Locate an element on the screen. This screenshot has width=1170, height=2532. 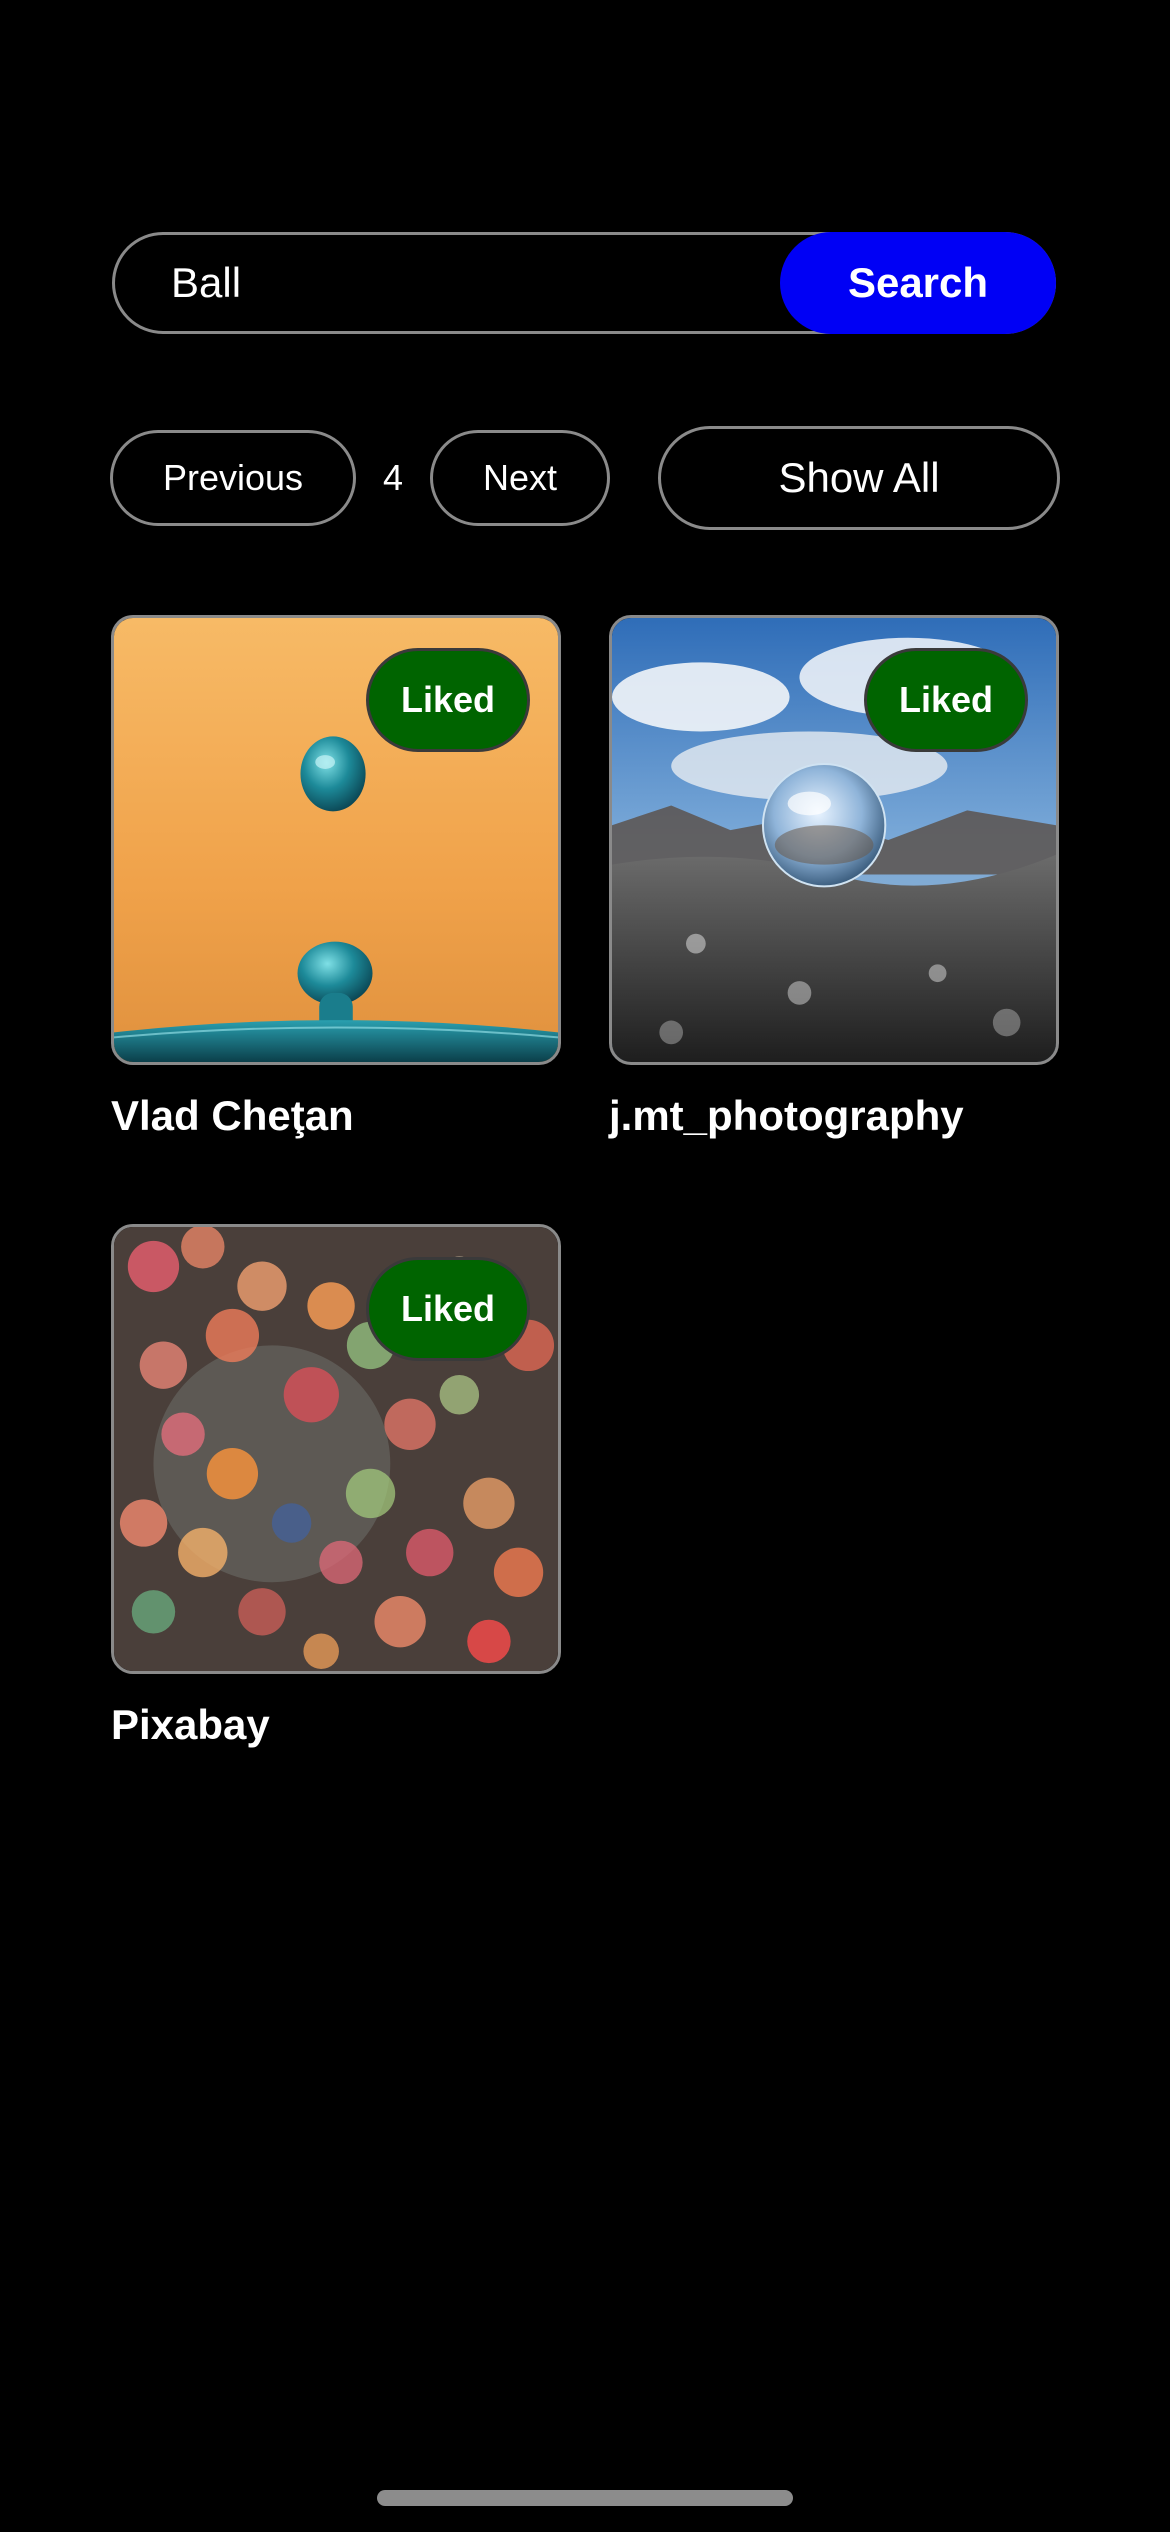
show-all-button: Show All is located at coordinates (859, 478).